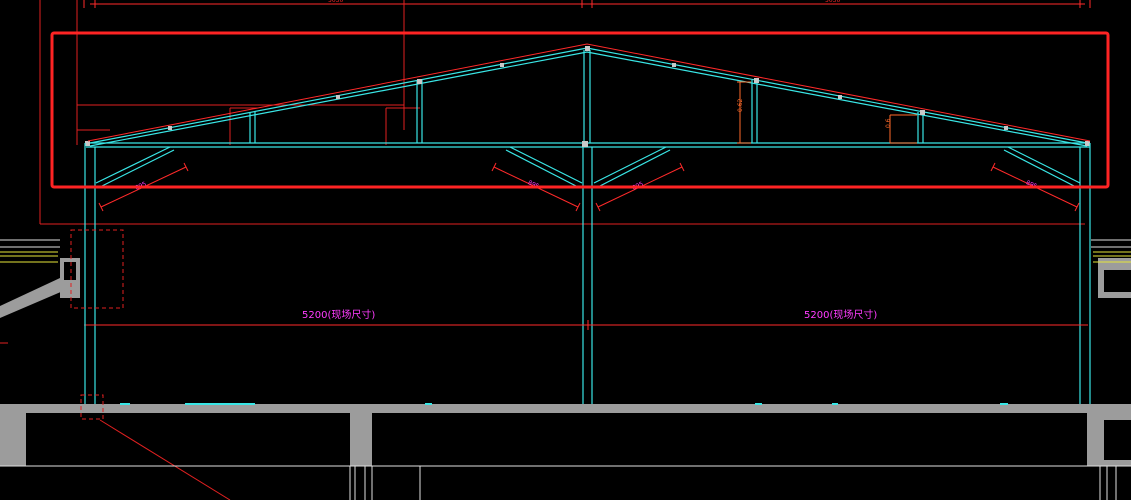 This screenshot has width=1131, height=500. What do you see at coordinates (840, 314) in the screenshot?
I see `span-label-right: 5200(现场尺寸)` at bounding box center [840, 314].